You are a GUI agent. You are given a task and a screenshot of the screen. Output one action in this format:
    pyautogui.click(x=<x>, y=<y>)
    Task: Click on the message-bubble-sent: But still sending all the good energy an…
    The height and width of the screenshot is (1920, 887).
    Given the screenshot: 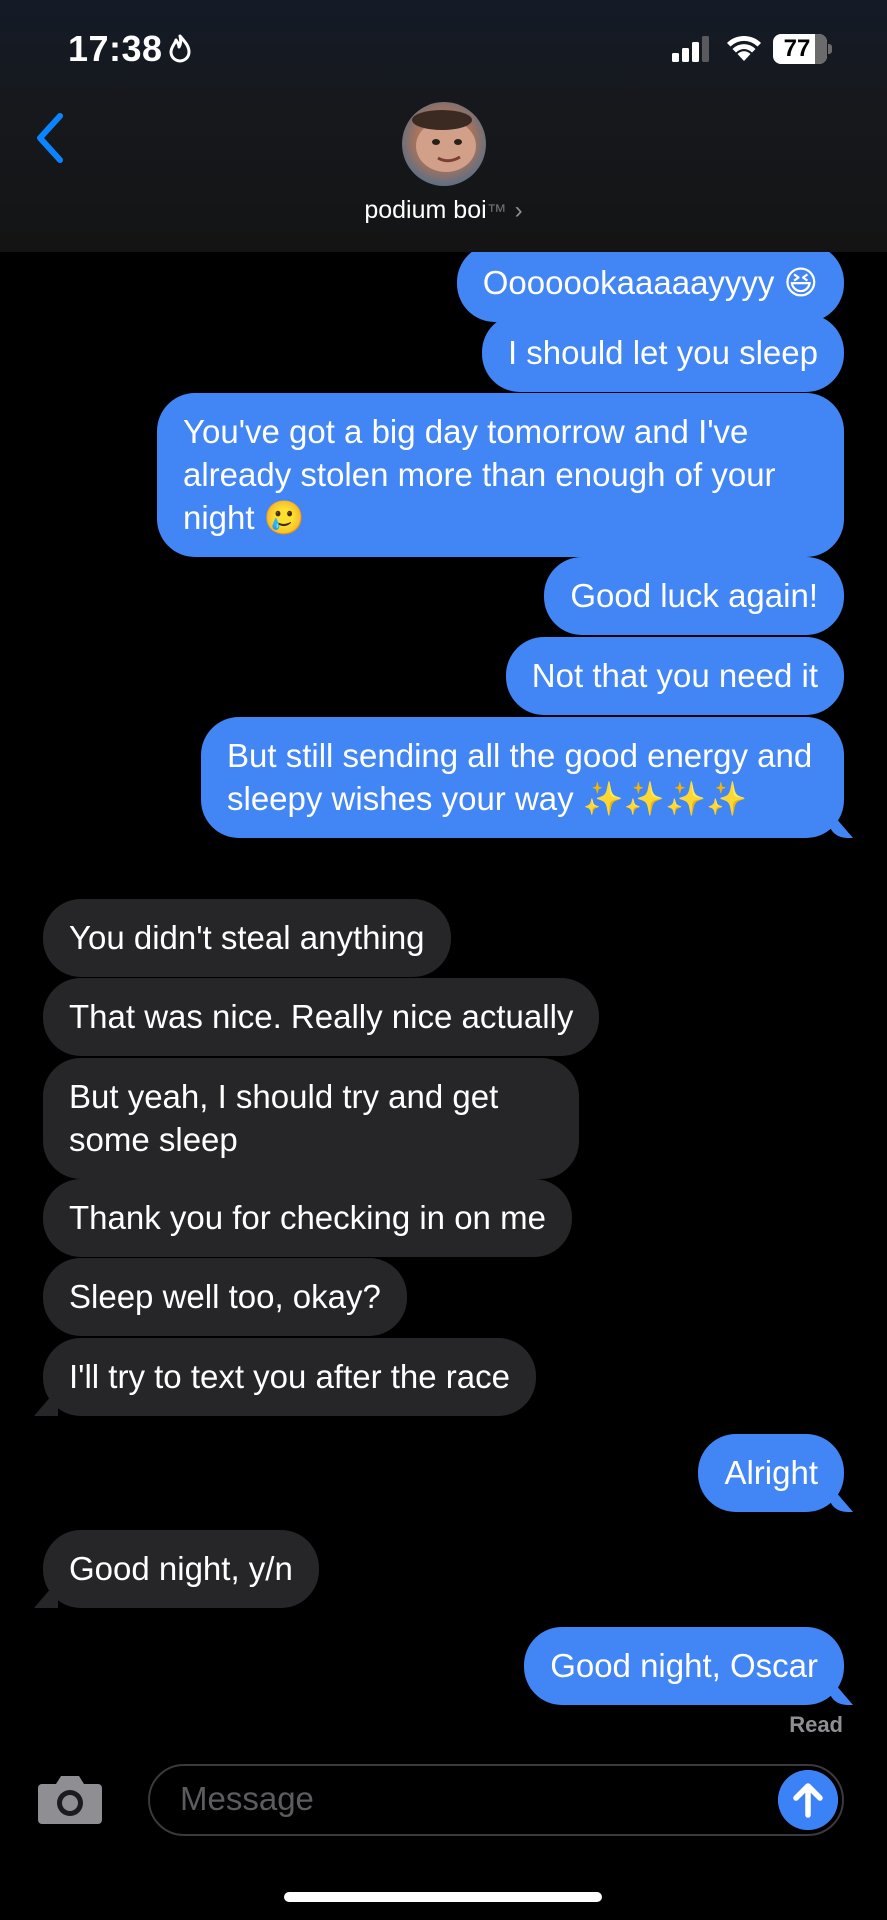 What is the action you would take?
    pyautogui.click(x=522, y=777)
    